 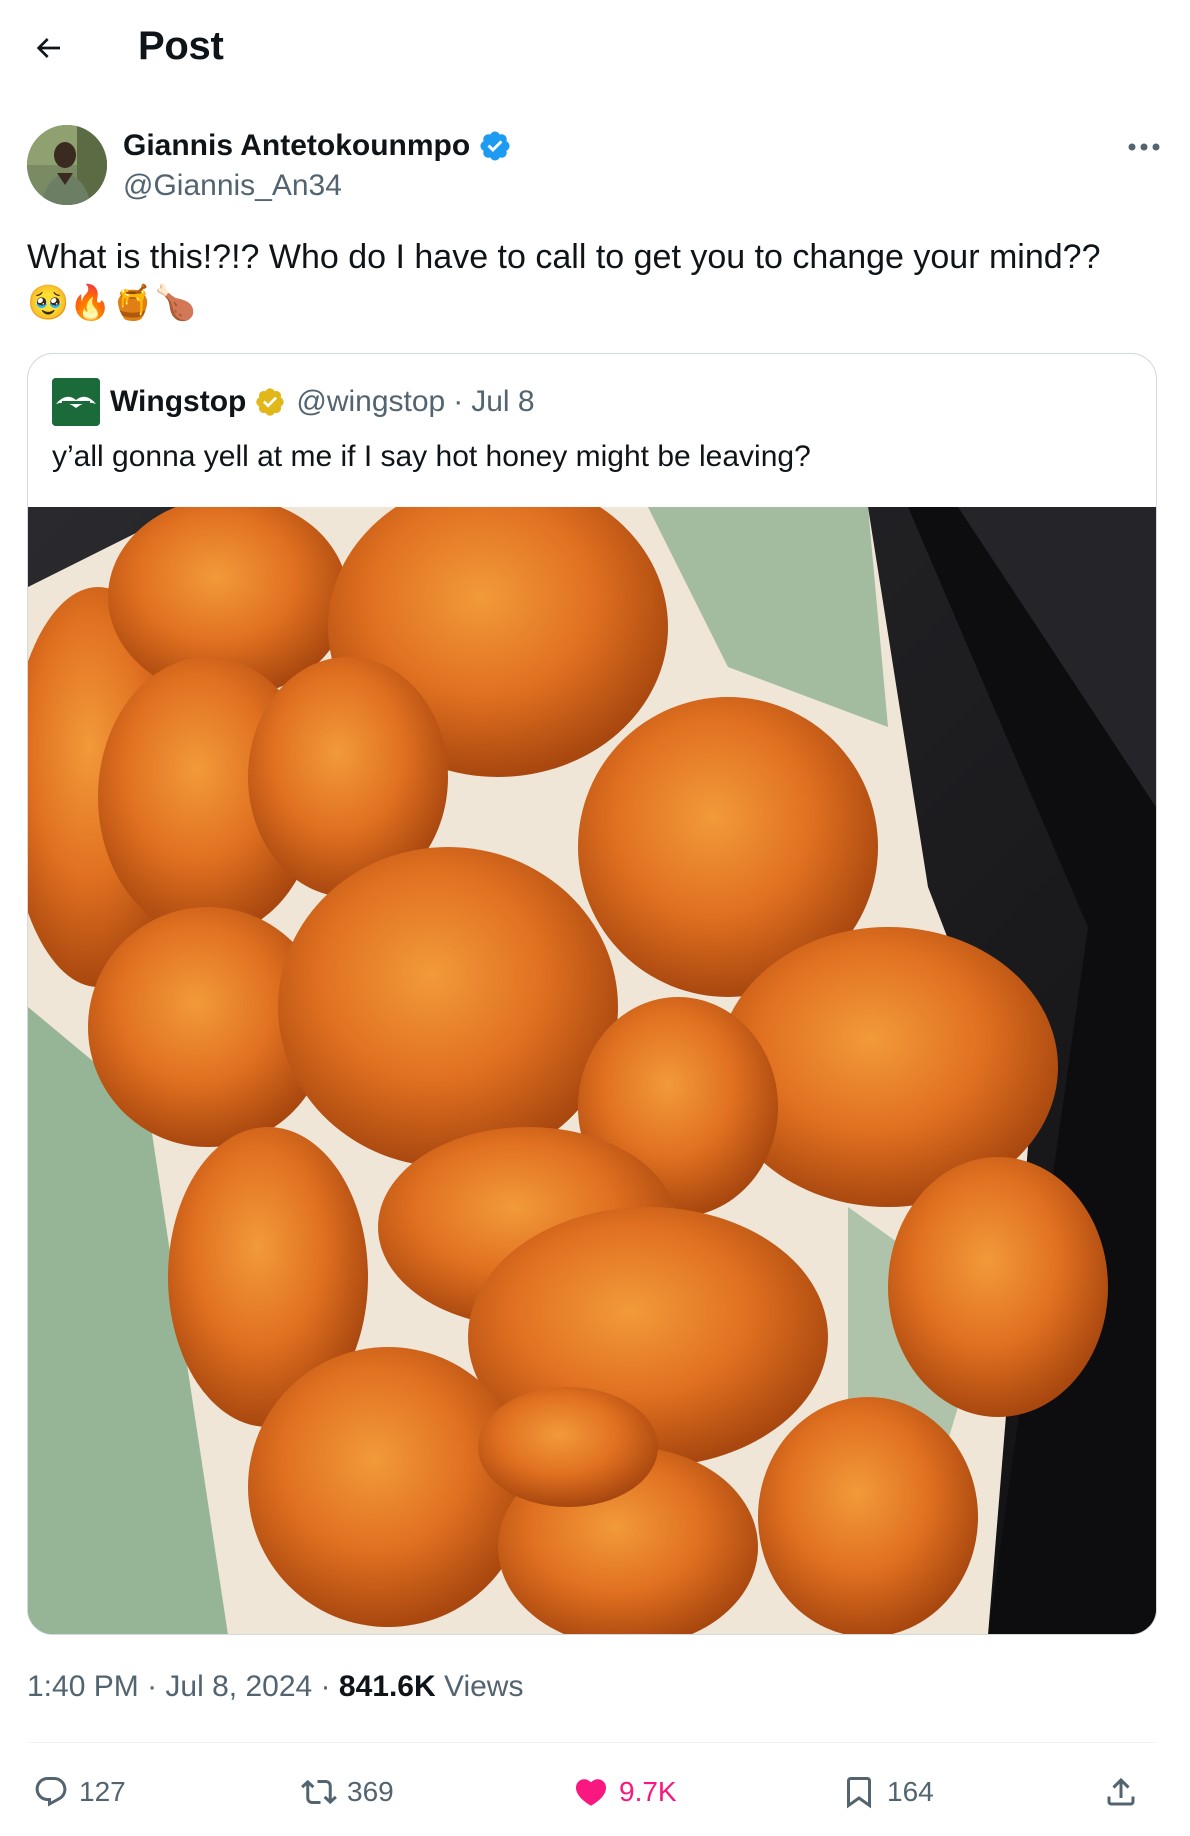 I want to click on page-title: Post, so click(x=181, y=46).